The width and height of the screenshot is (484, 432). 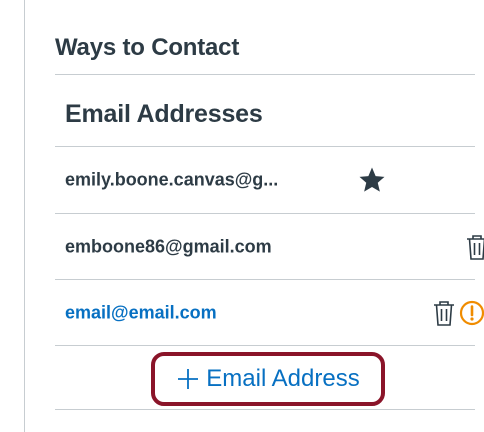 I want to click on add-email-highlight: Email Address, so click(x=268, y=379).